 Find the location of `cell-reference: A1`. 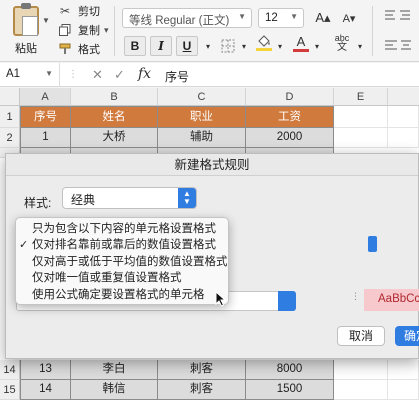

cell-reference: A1 is located at coordinates (13, 74).